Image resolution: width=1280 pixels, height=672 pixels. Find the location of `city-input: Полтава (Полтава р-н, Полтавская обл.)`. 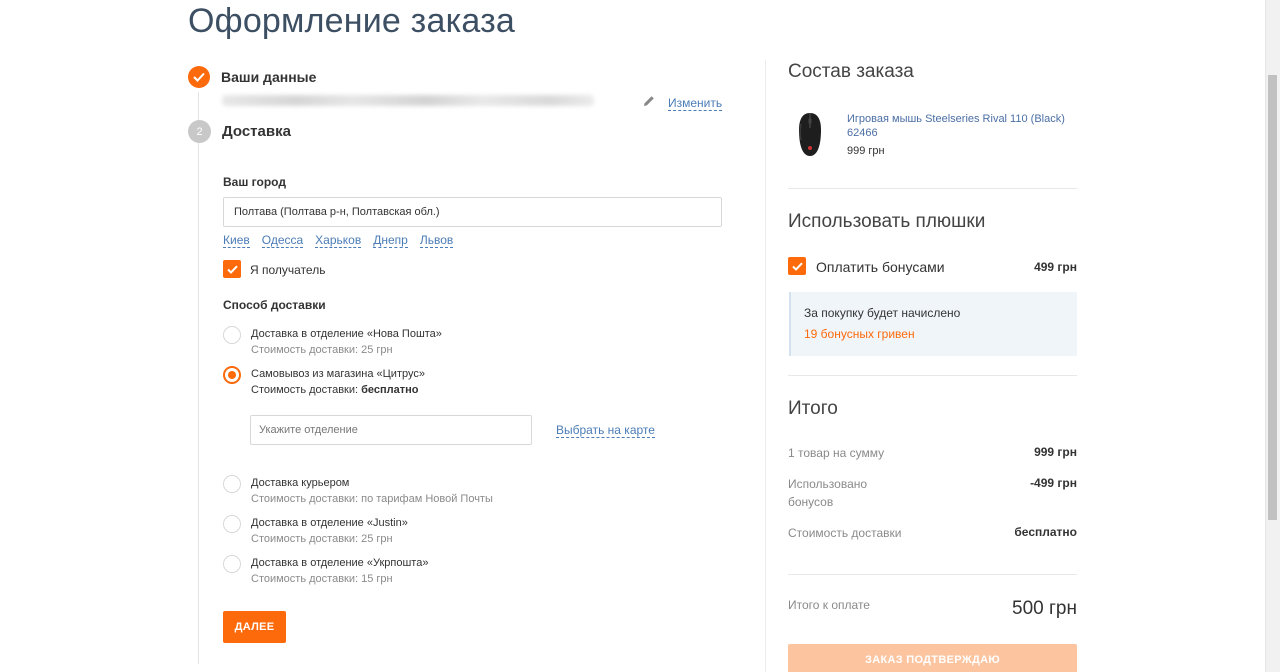

city-input: Полтава (Полтава р-н, Полтавская обл.) is located at coordinates (472, 212).